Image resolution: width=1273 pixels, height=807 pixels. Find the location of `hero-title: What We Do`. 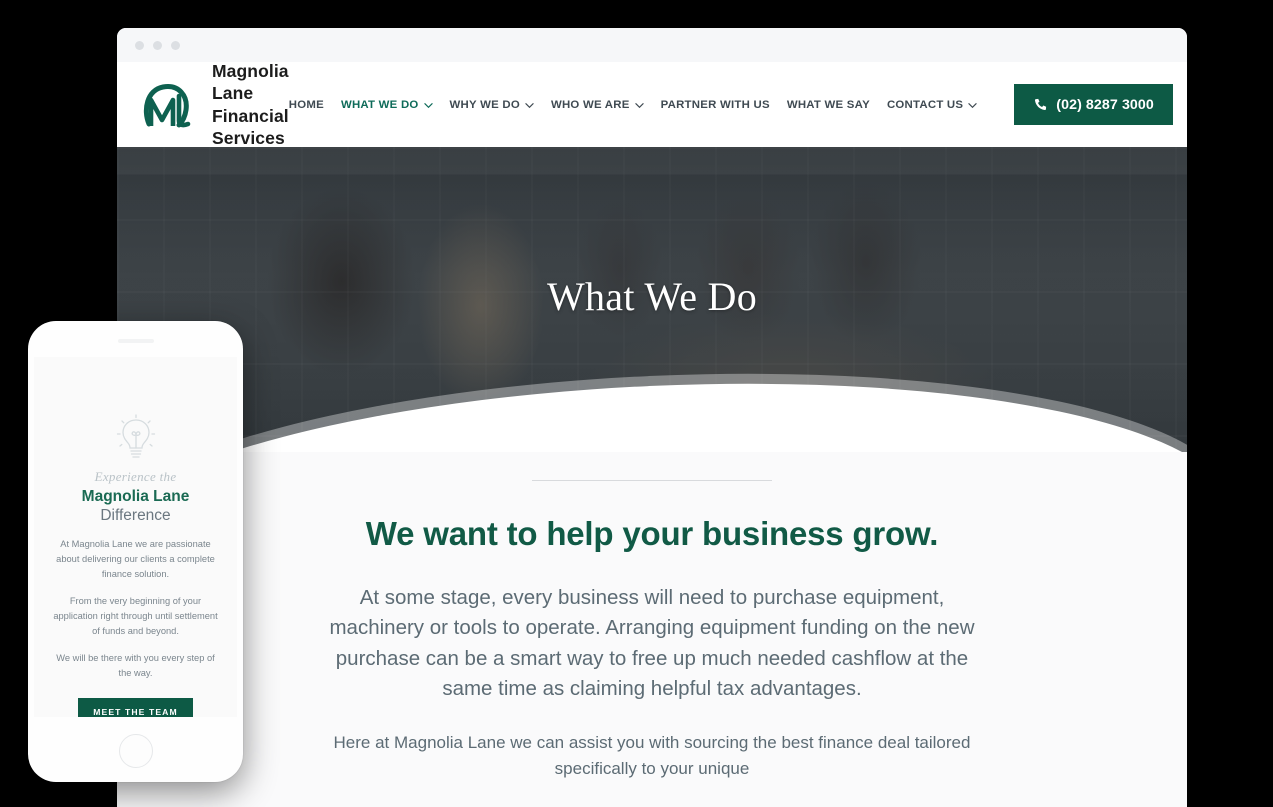

hero-title: What We Do is located at coordinates (652, 296).